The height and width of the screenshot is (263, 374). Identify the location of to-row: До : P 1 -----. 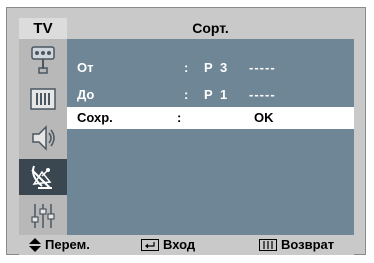
(210, 95).